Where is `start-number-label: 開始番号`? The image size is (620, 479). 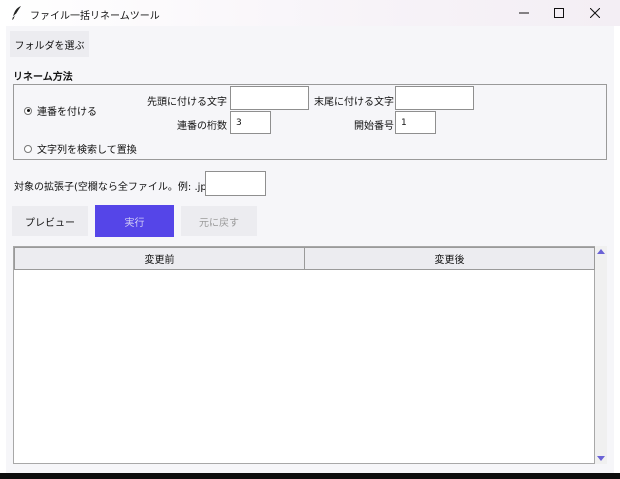
start-number-label: 開始番号 is located at coordinates (374, 126).